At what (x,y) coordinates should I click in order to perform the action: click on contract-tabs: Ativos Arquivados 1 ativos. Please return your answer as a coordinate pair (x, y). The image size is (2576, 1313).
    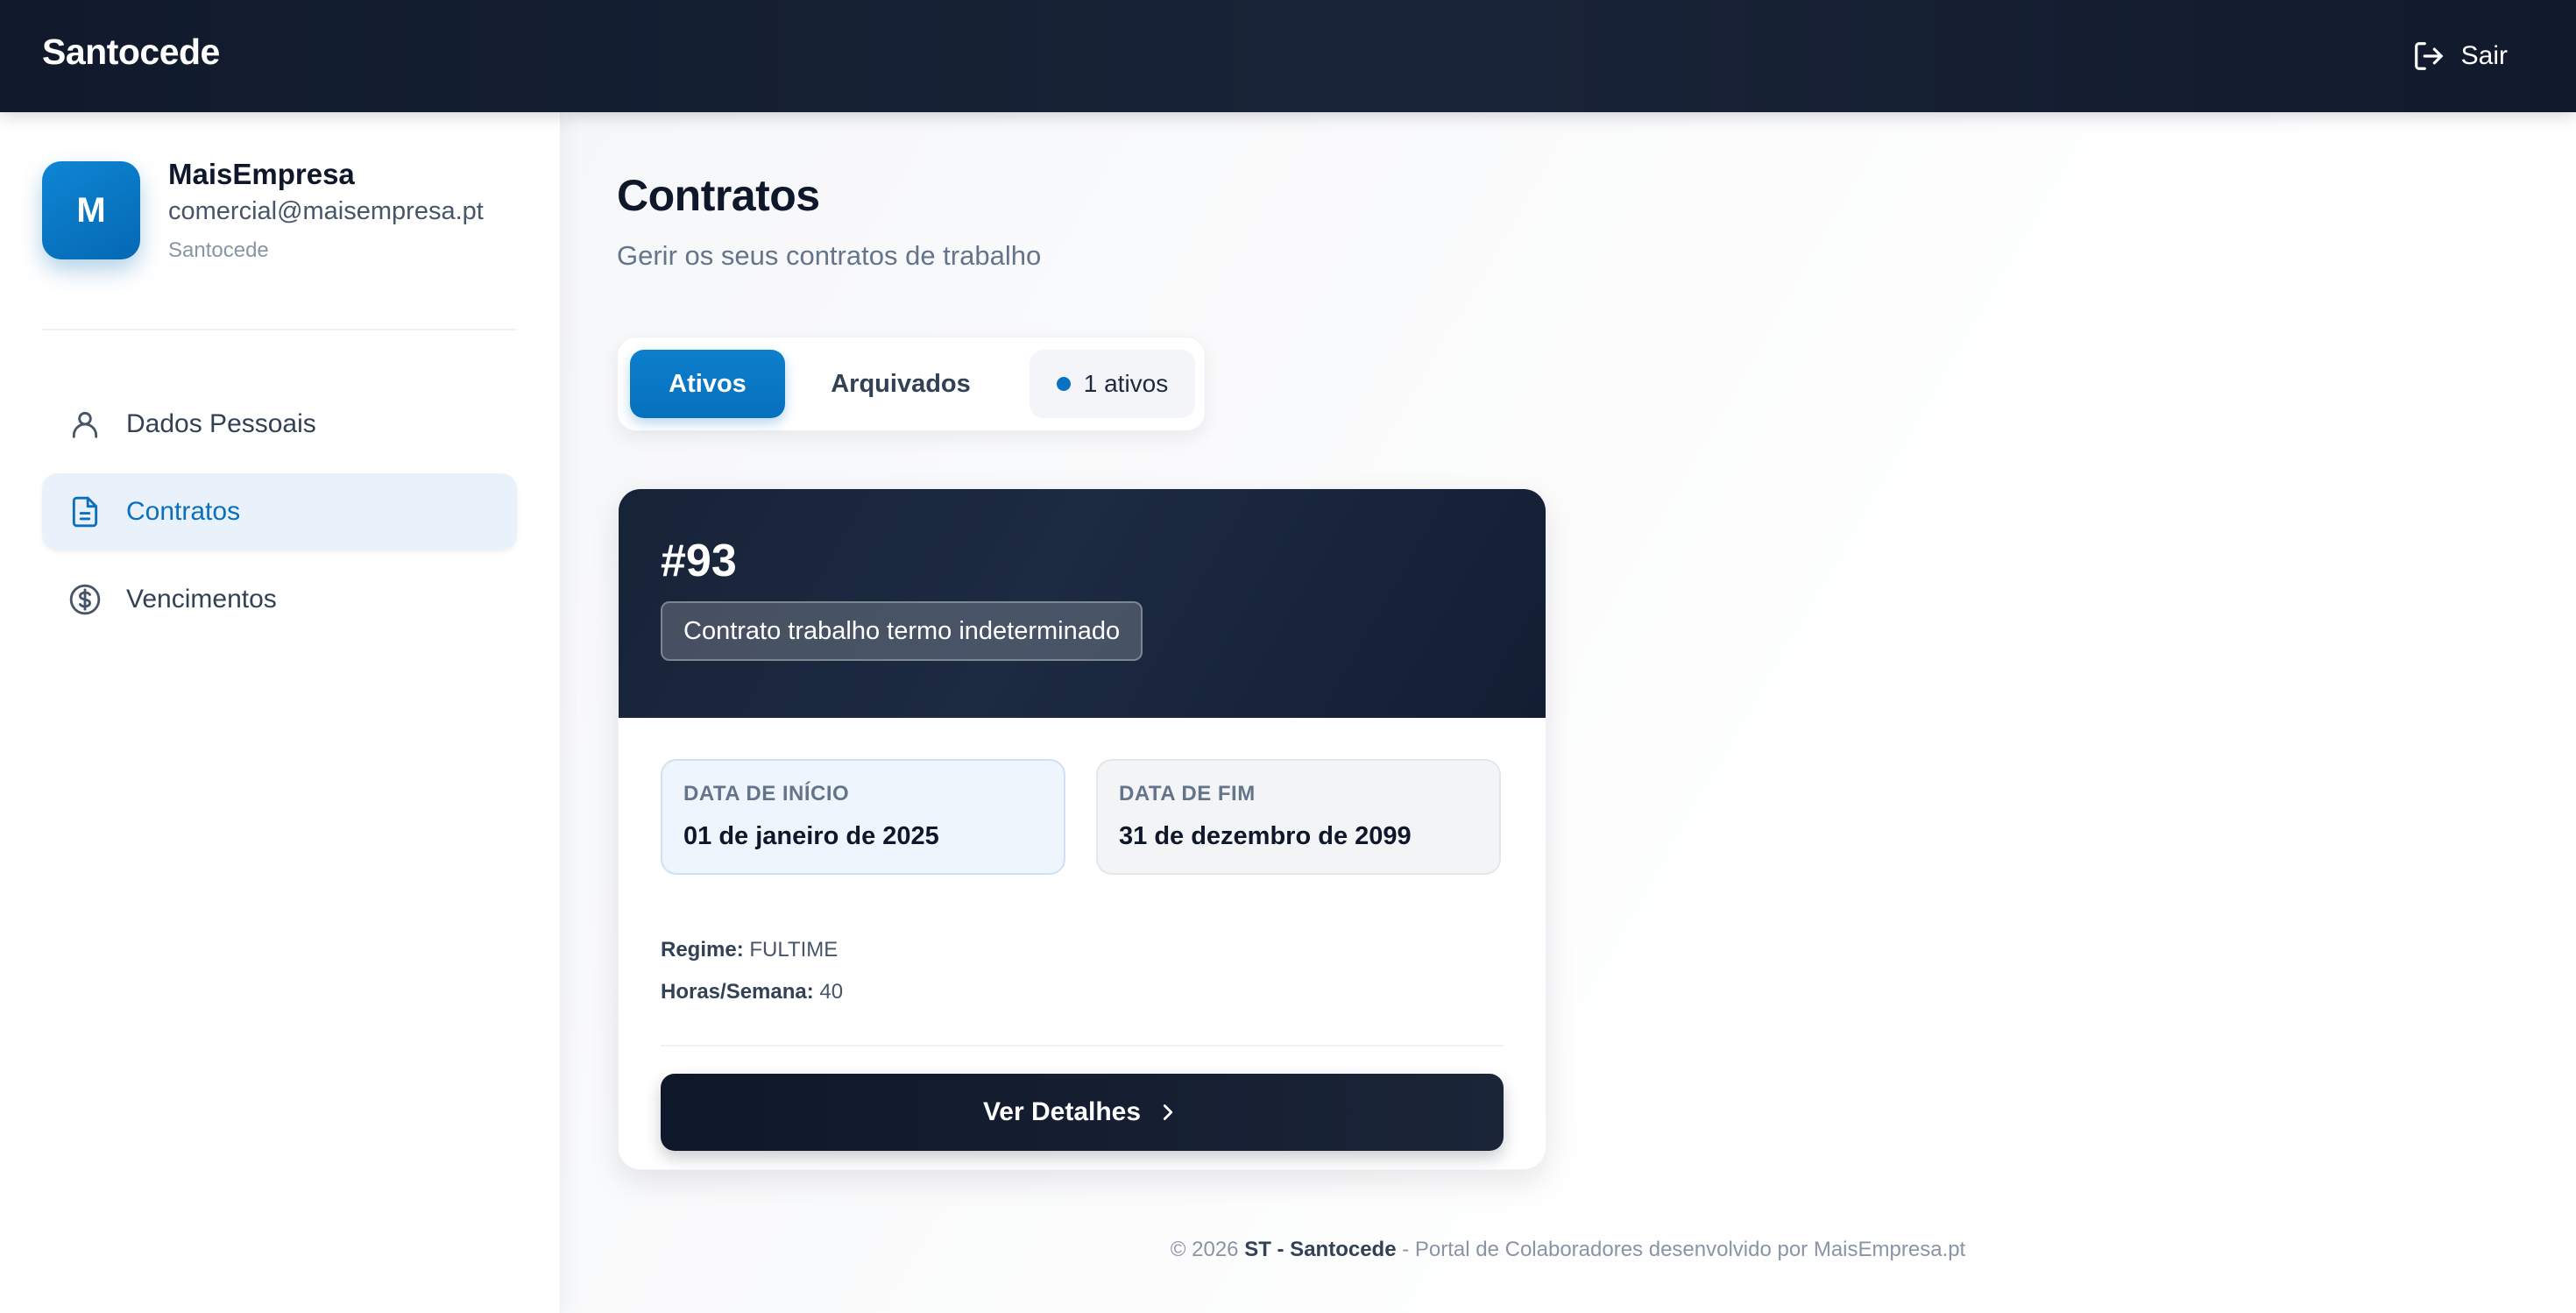
    Looking at the image, I should click on (911, 384).